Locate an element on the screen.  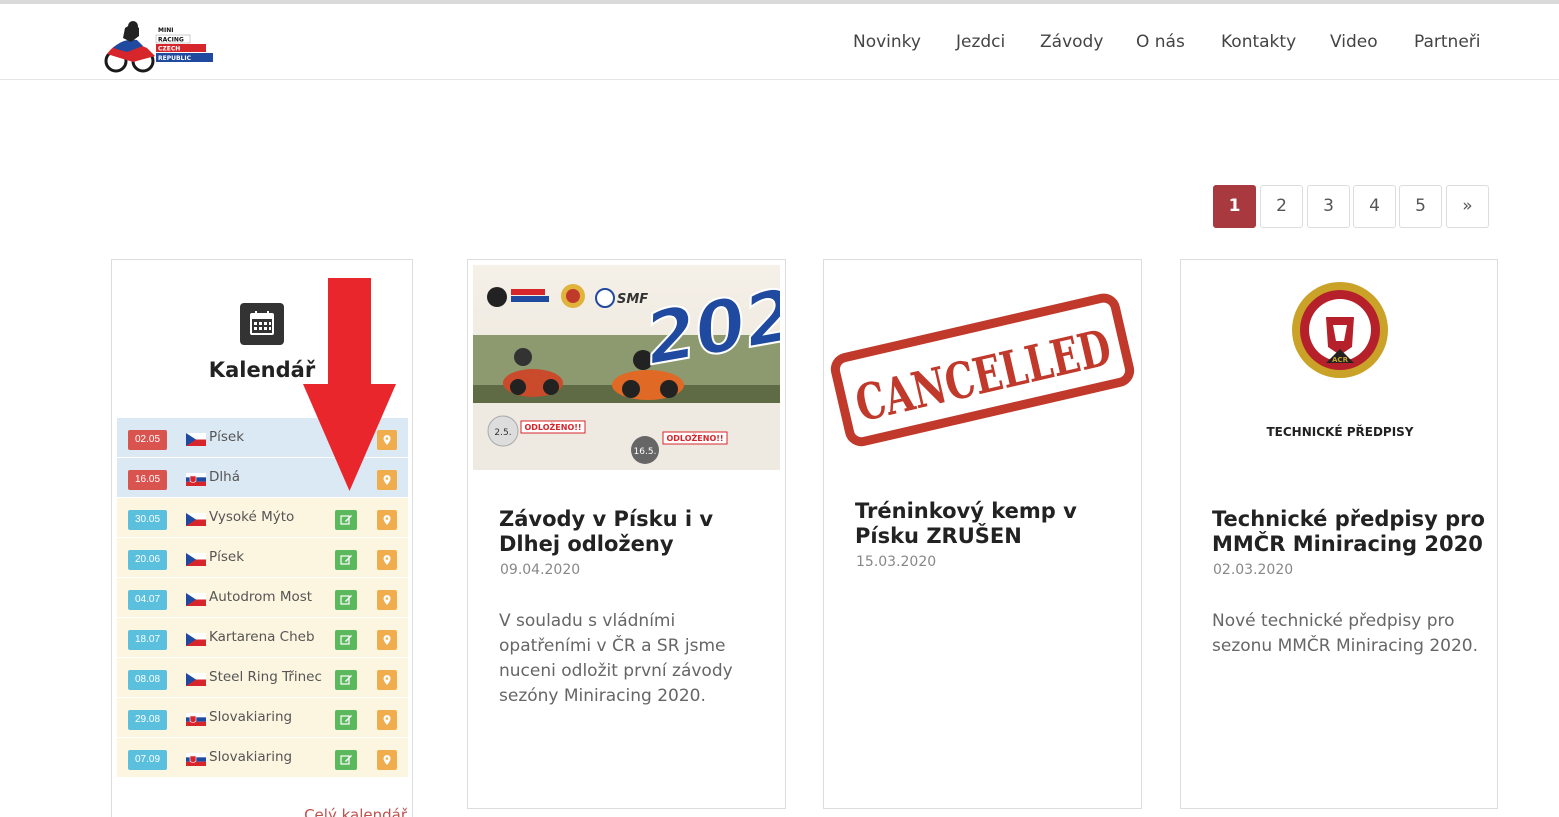
calendar-row: 20.06 Písek is located at coordinates (262, 558).